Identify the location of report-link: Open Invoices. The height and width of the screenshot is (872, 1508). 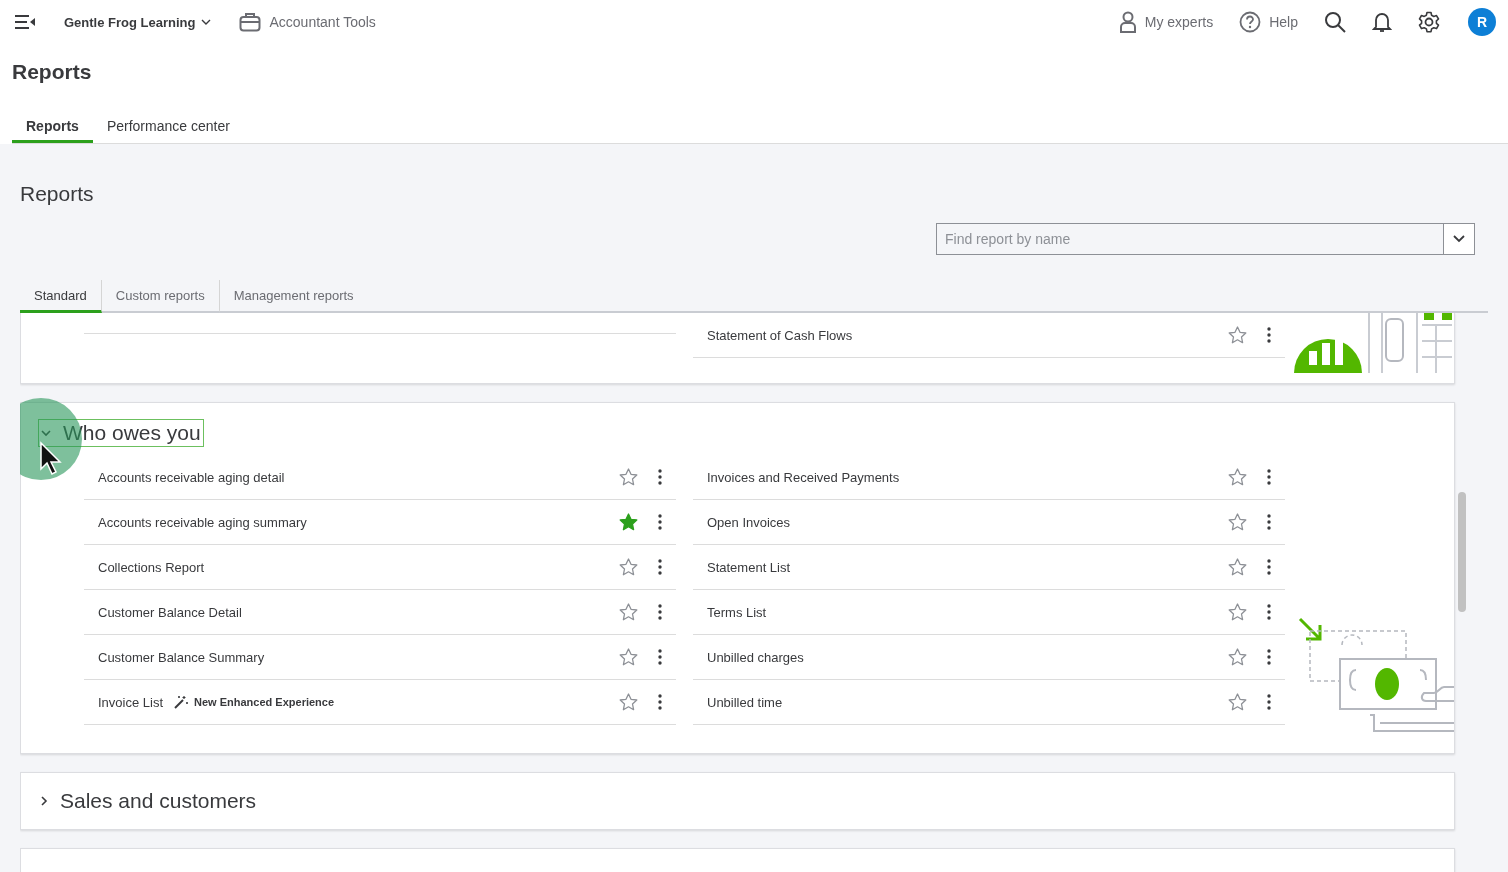
(749, 522).